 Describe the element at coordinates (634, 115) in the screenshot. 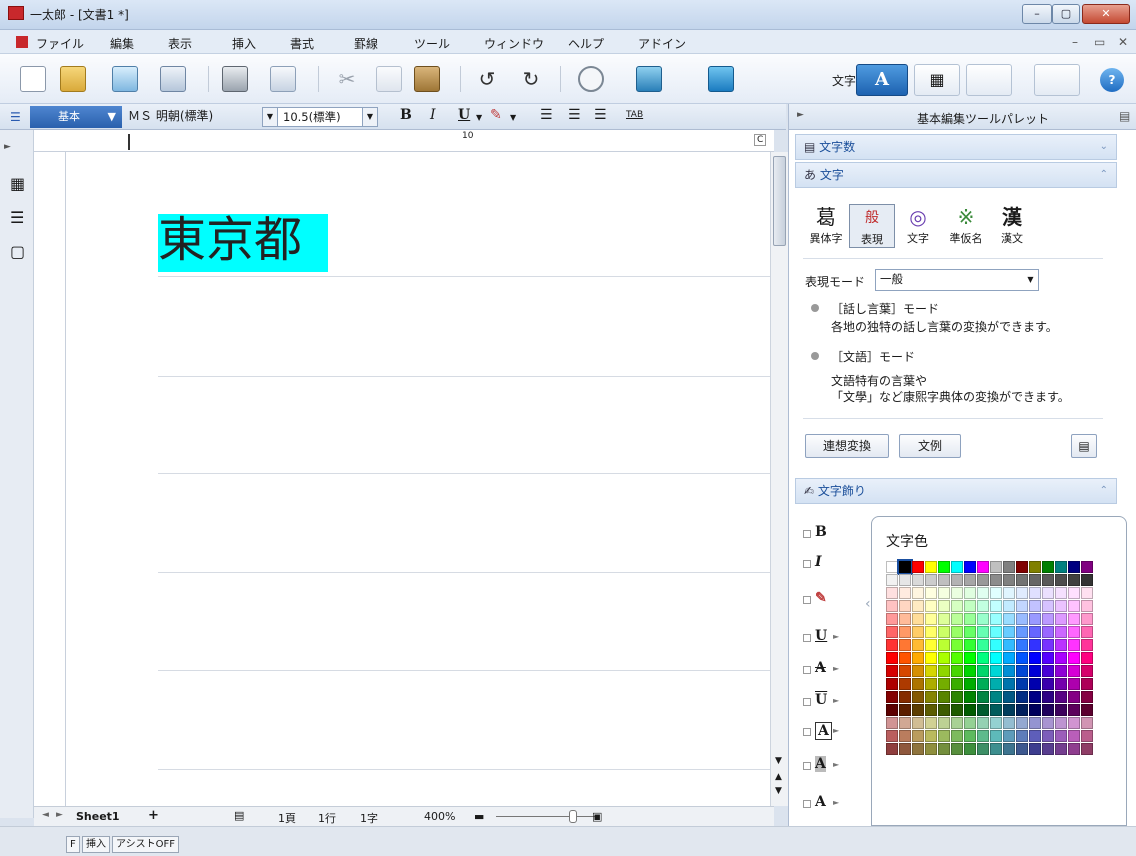

I see `tab-button: TAB` at that location.